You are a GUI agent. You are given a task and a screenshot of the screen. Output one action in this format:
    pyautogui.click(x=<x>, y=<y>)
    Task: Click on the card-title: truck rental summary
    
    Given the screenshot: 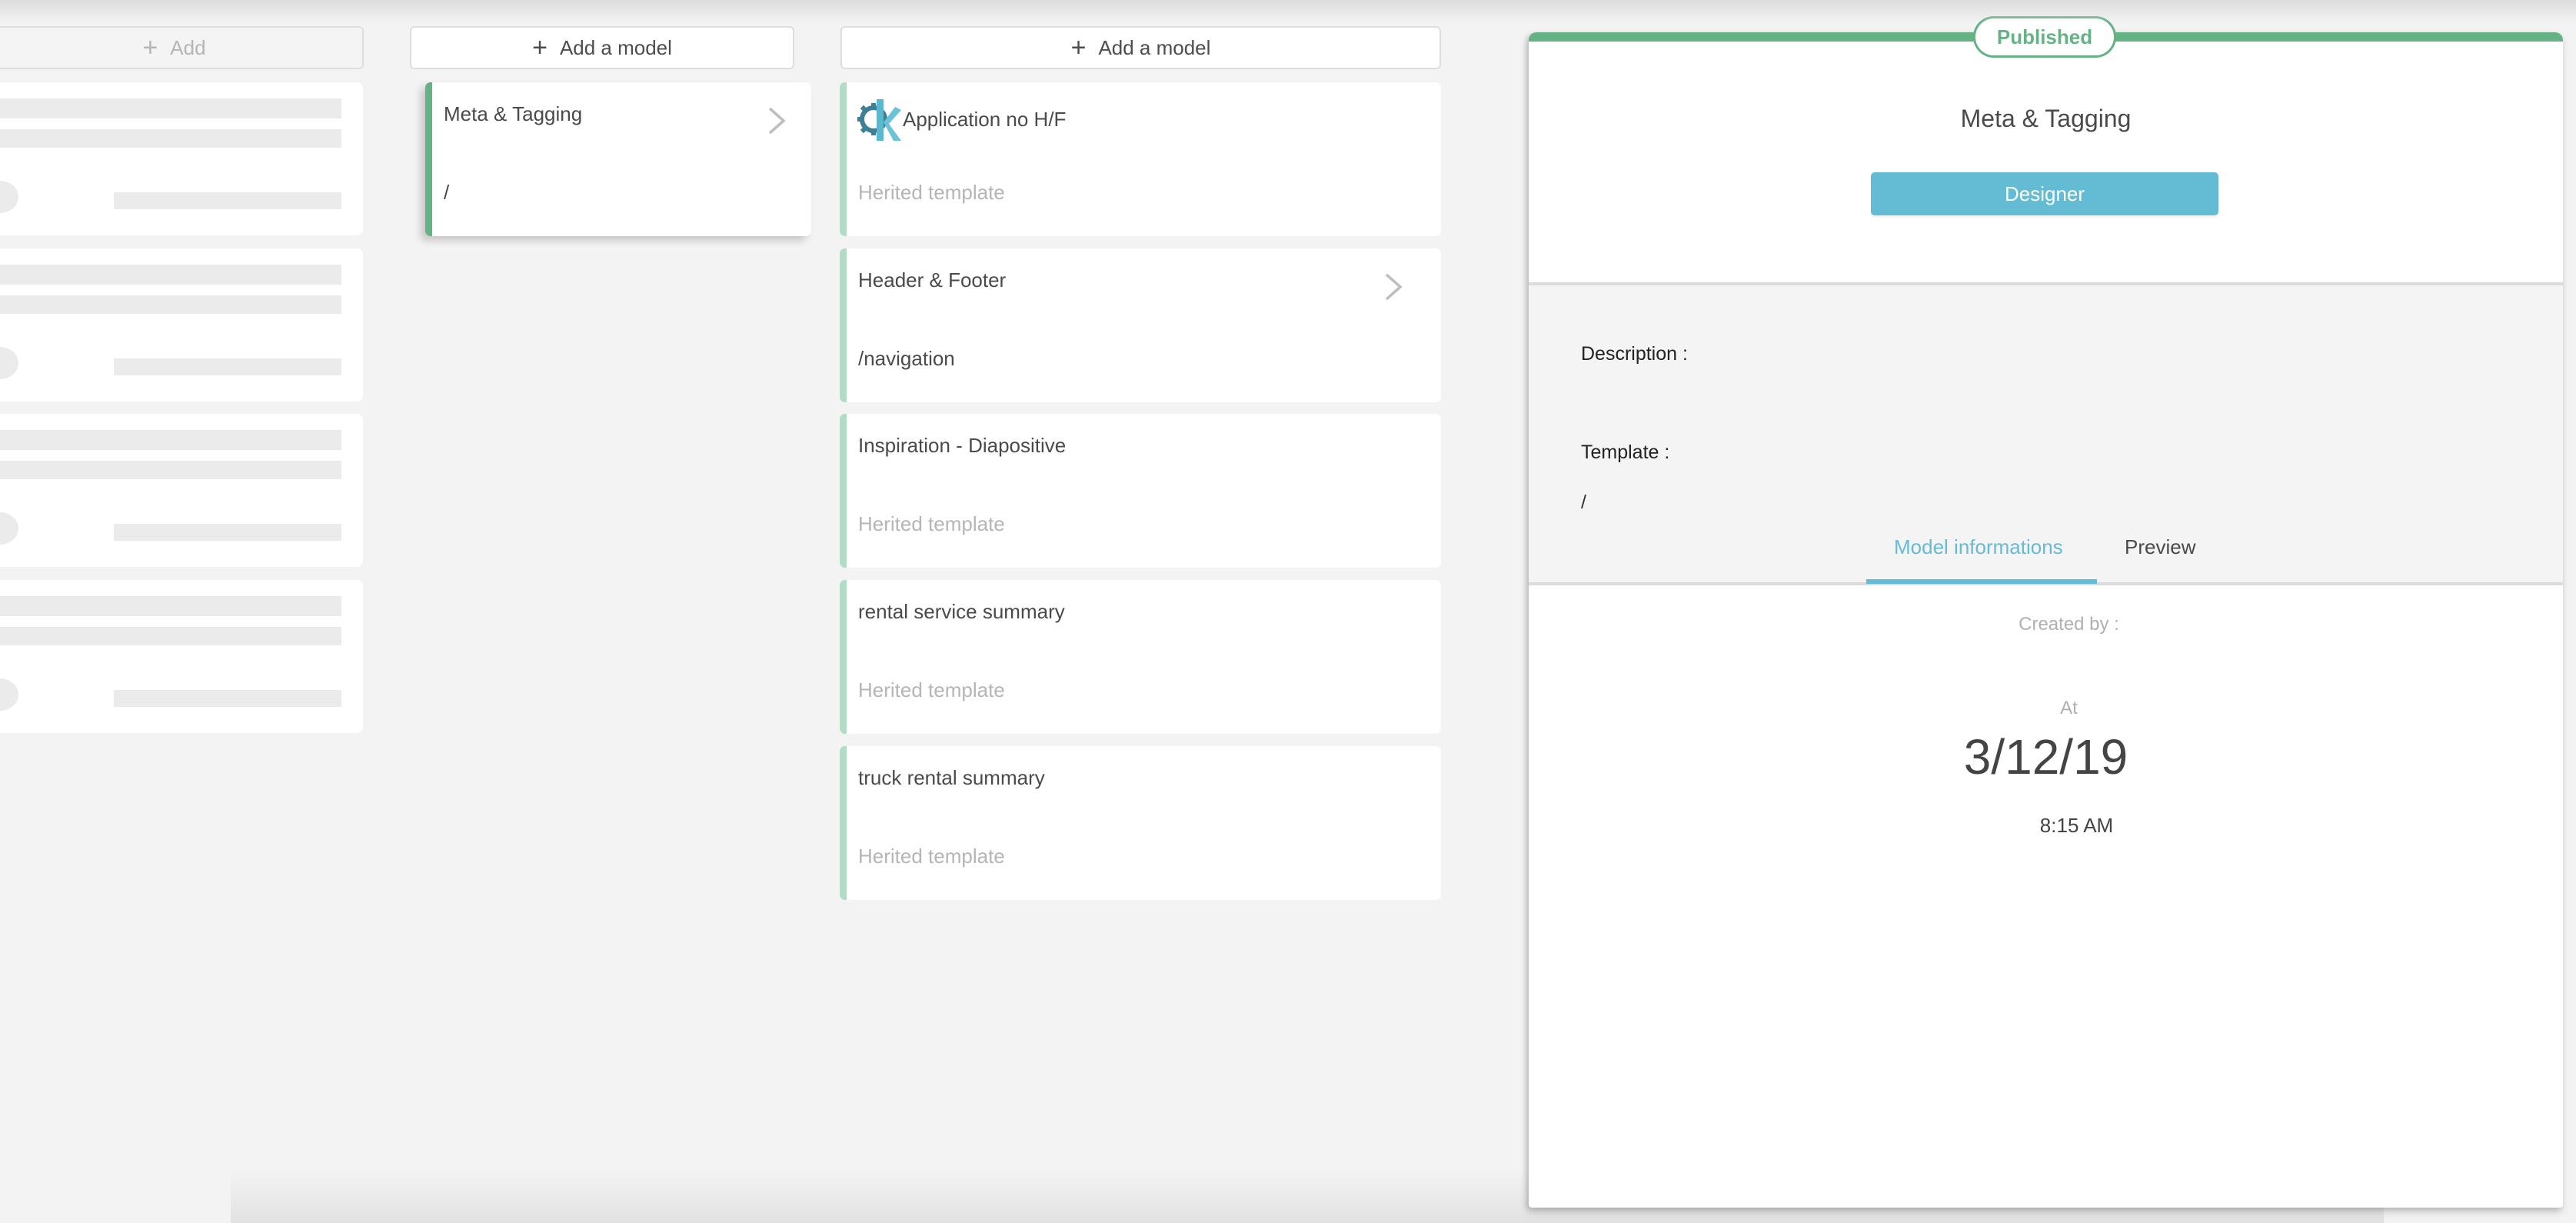 What is the action you would take?
    pyautogui.click(x=952, y=778)
    